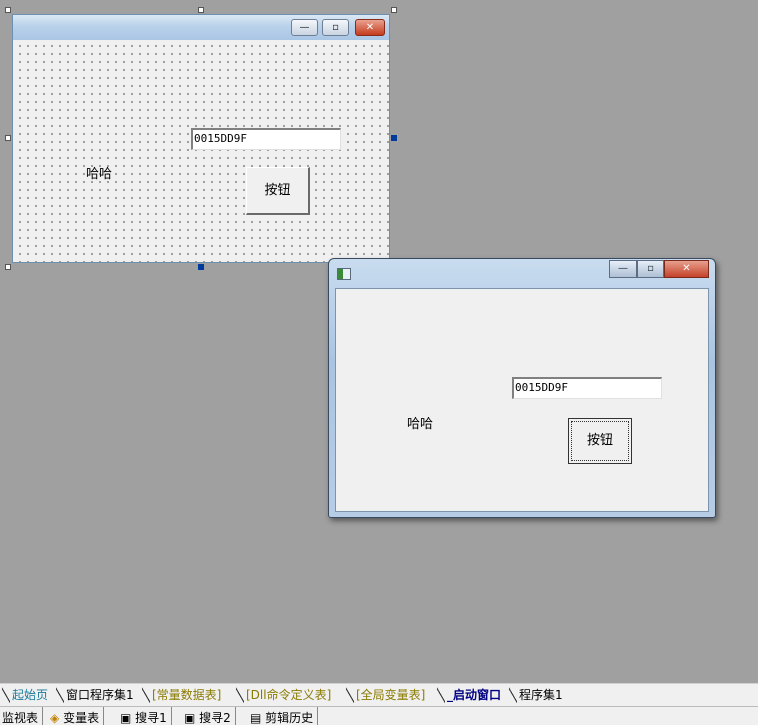  I want to click on resize-handle-bottom, so click(201, 267).